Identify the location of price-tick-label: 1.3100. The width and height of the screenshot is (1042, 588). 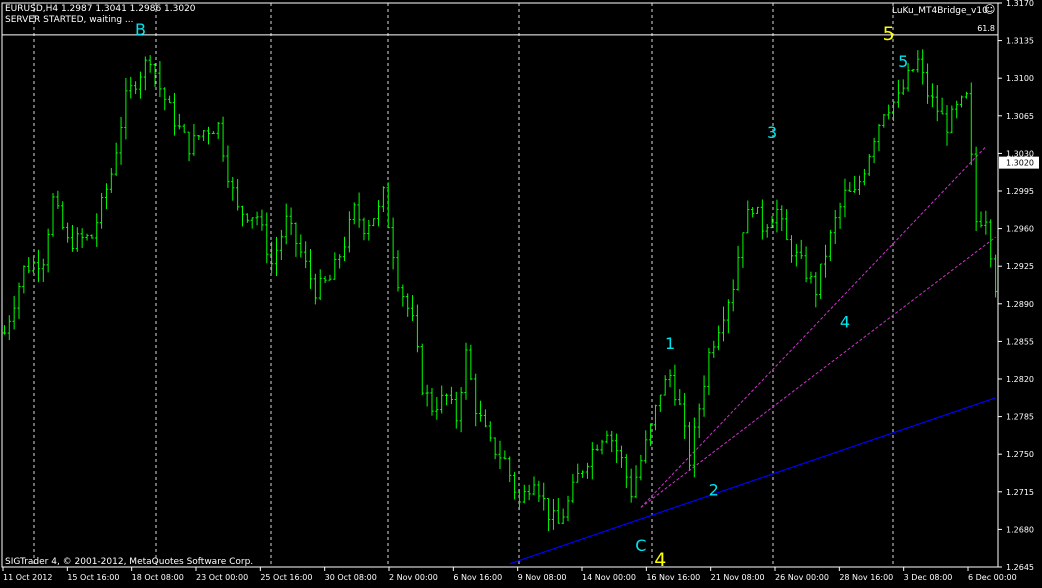
(1020, 78).